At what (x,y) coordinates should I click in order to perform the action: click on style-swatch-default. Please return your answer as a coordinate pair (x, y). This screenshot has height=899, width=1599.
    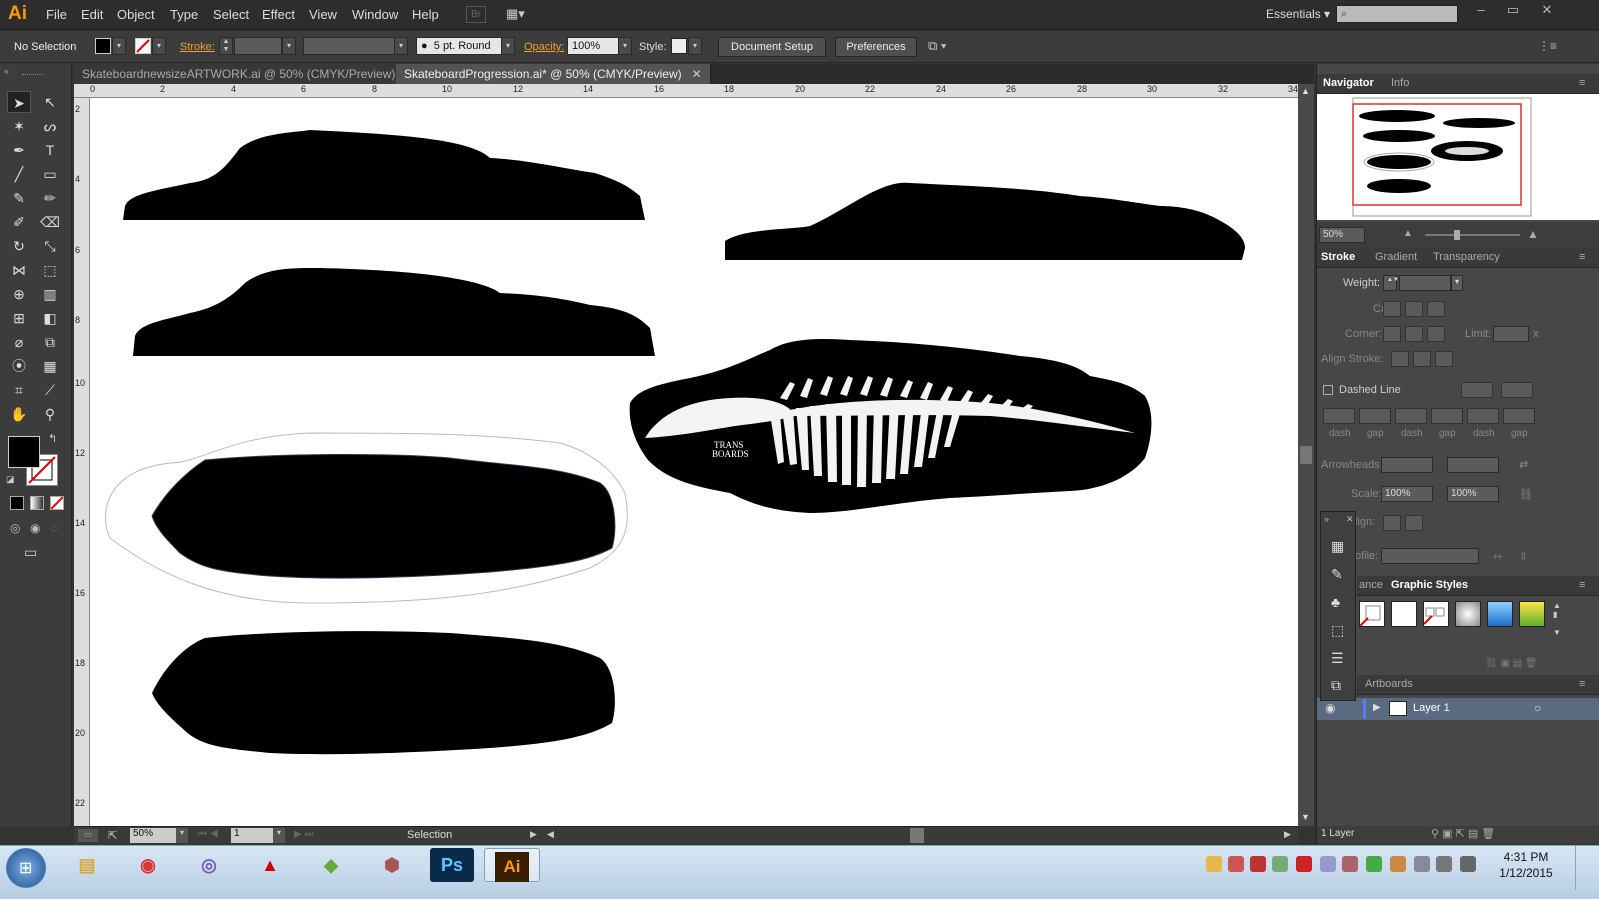
    Looking at the image, I should click on (1372, 614).